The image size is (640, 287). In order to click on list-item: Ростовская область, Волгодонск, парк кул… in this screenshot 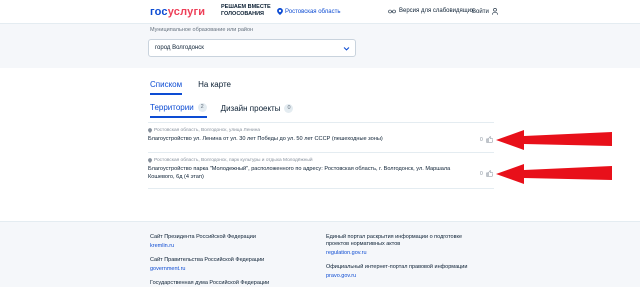, I will do `click(321, 169)`.